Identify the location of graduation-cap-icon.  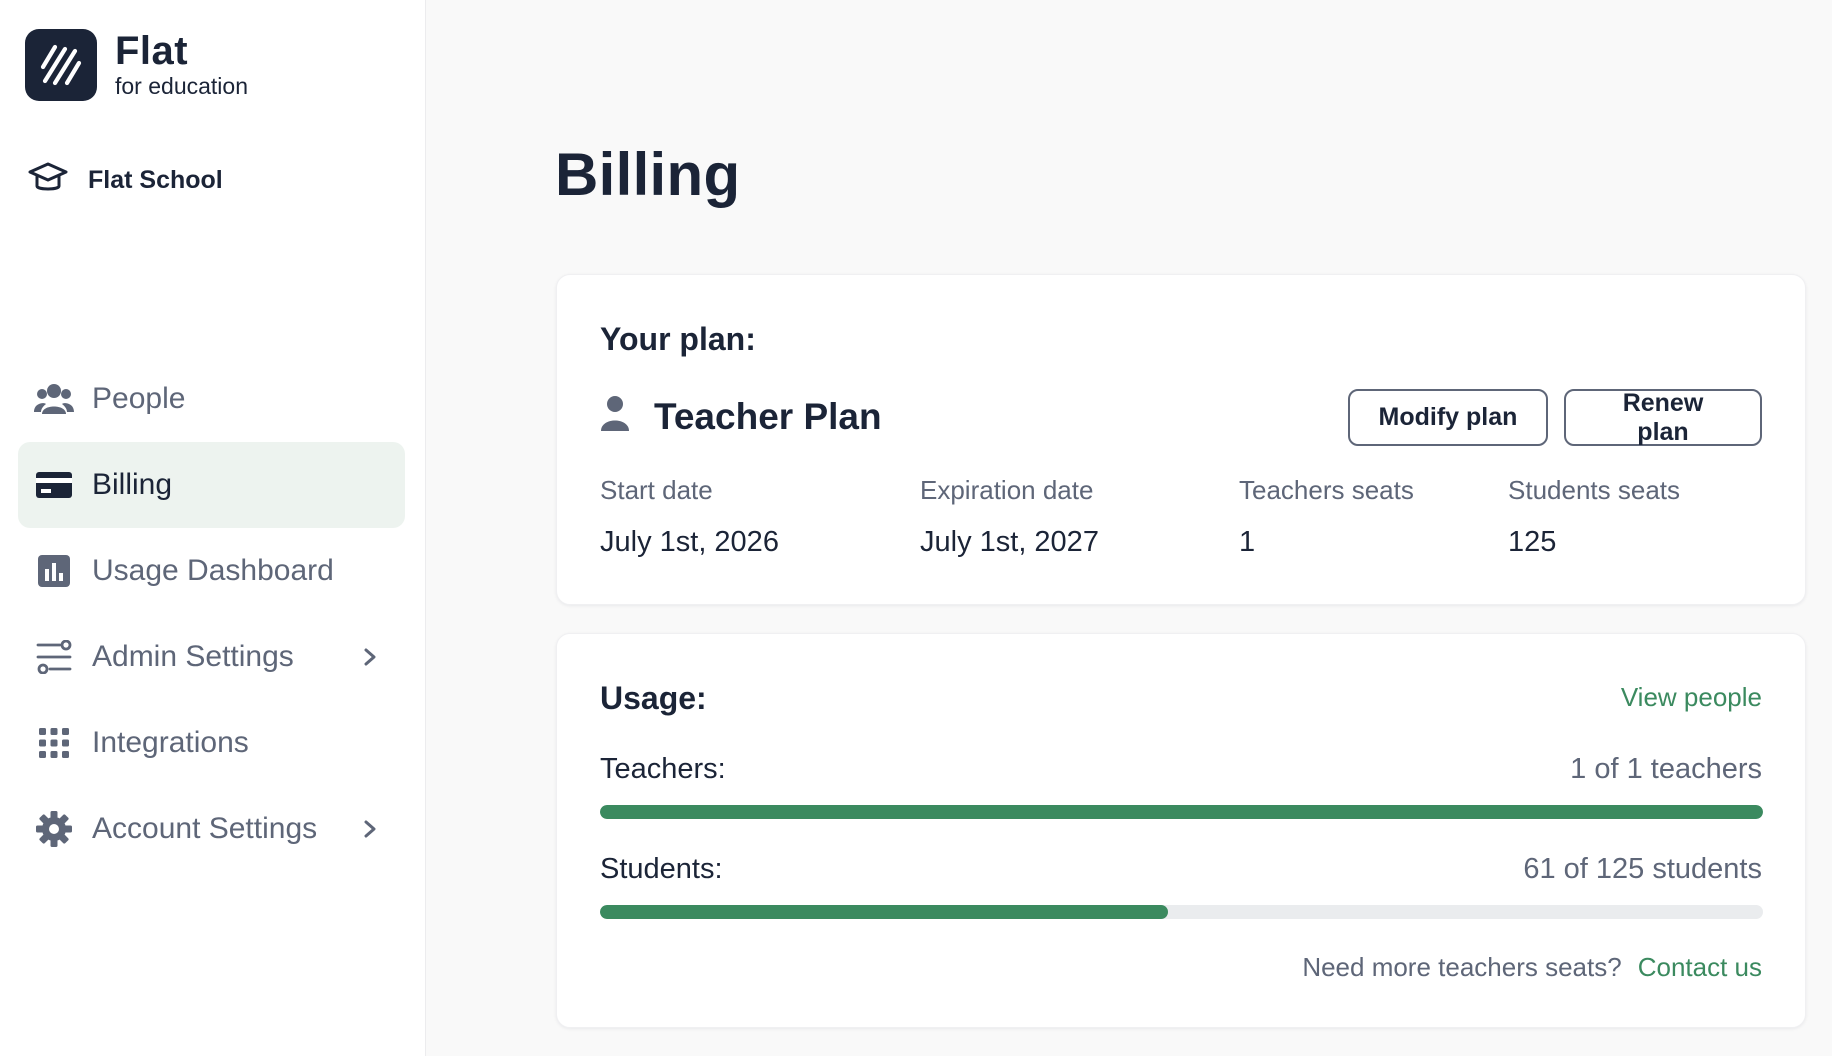
(48, 180).